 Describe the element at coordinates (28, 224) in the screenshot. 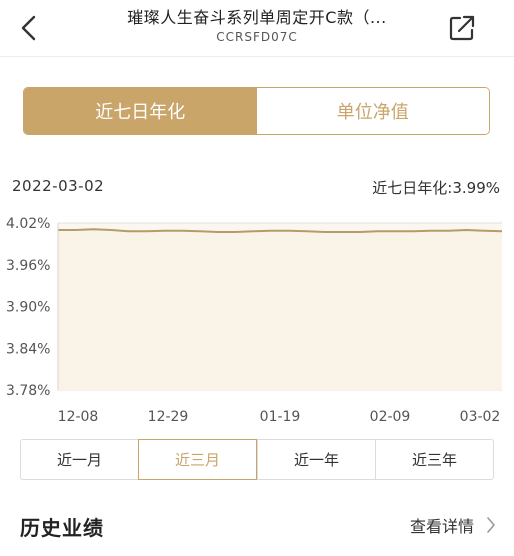

I see `y-tick-label: 4.02%` at that location.